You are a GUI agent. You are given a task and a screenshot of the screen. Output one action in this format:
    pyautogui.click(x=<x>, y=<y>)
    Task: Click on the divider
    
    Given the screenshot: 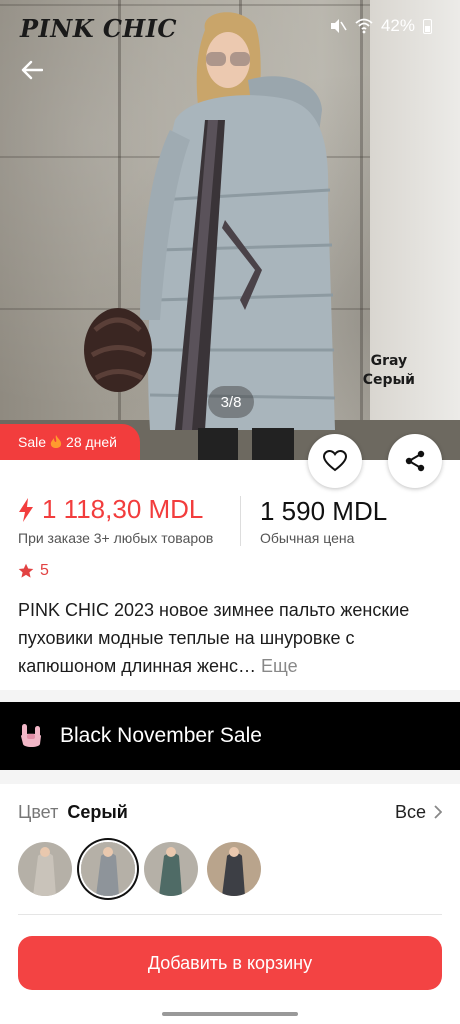 What is the action you would take?
    pyautogui.click(x=230, y=914)
    